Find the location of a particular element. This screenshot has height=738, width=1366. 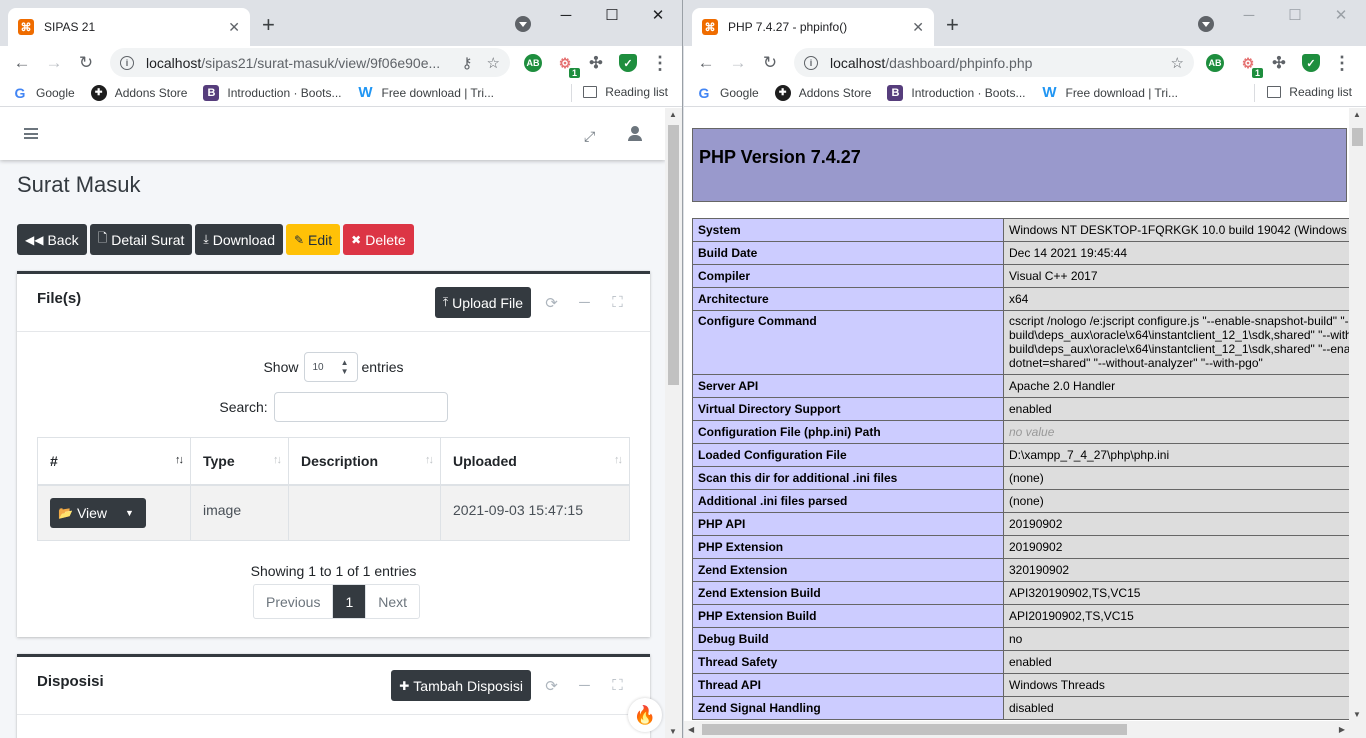

horizontal-scrollbar-thumb is located at coordinates (914, 729).